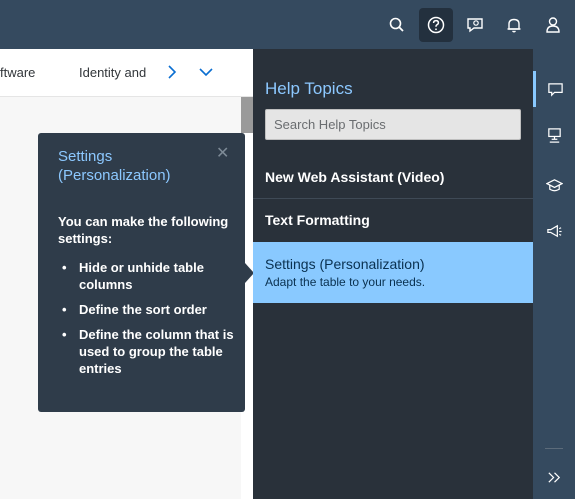 The image size is (575, 499). Describe the element at coordinates (554, 231) in the screenshot. I see `whats-new-icon` at that location.